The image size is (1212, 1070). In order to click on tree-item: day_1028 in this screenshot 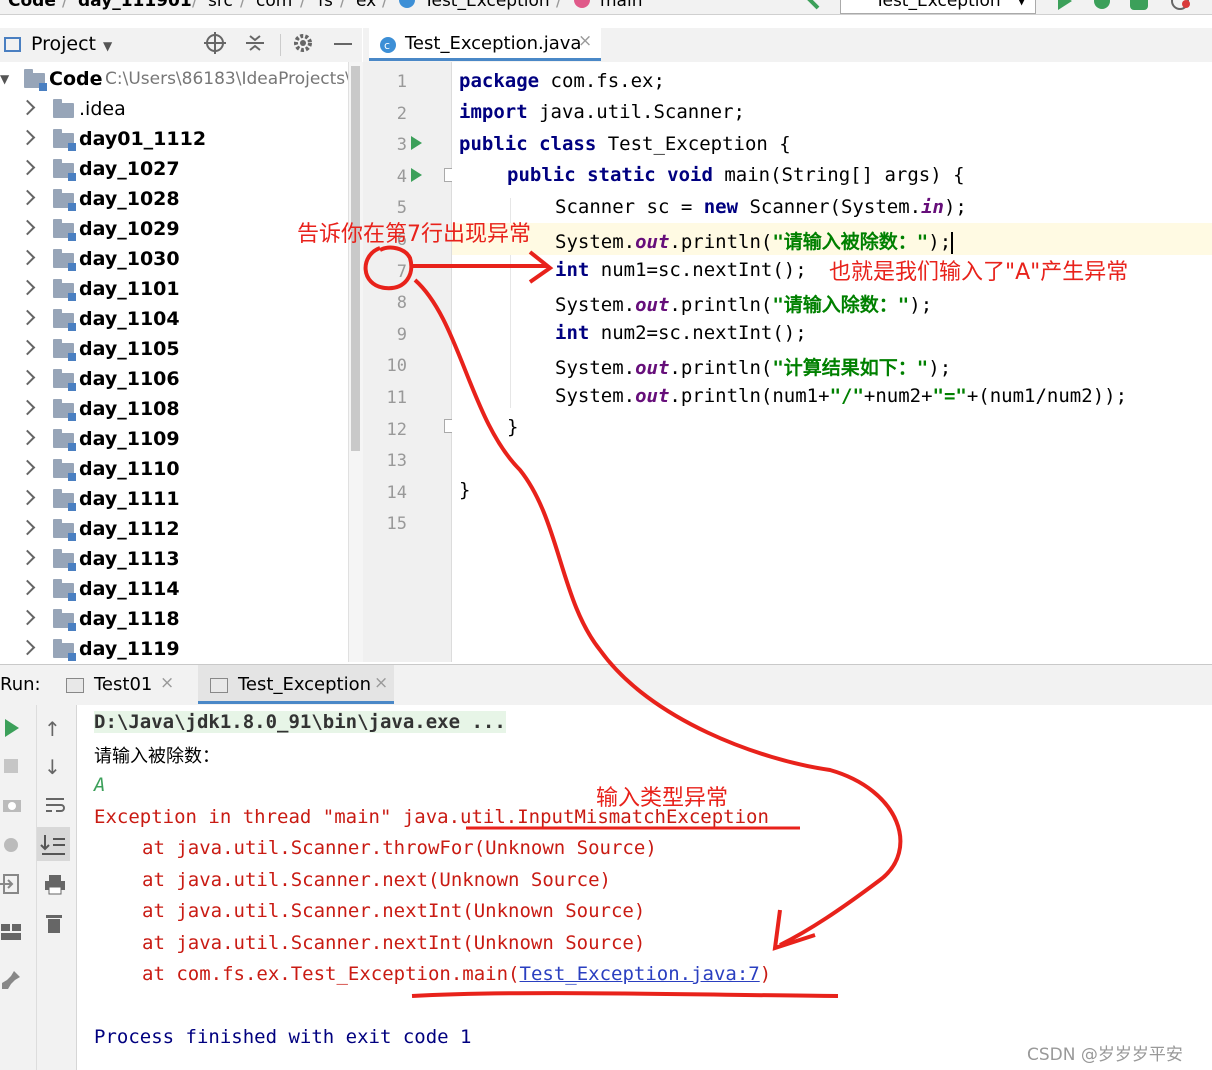, I will do `click(174, 201)`.